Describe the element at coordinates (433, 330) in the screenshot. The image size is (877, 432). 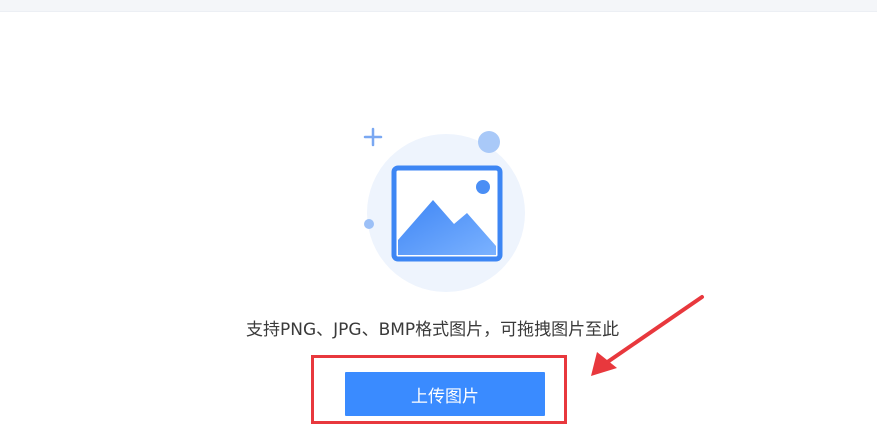
I see `upload-hint-text: 支持PNG、JPG、BMP格式图片，可拖拽图片至此` at that location.